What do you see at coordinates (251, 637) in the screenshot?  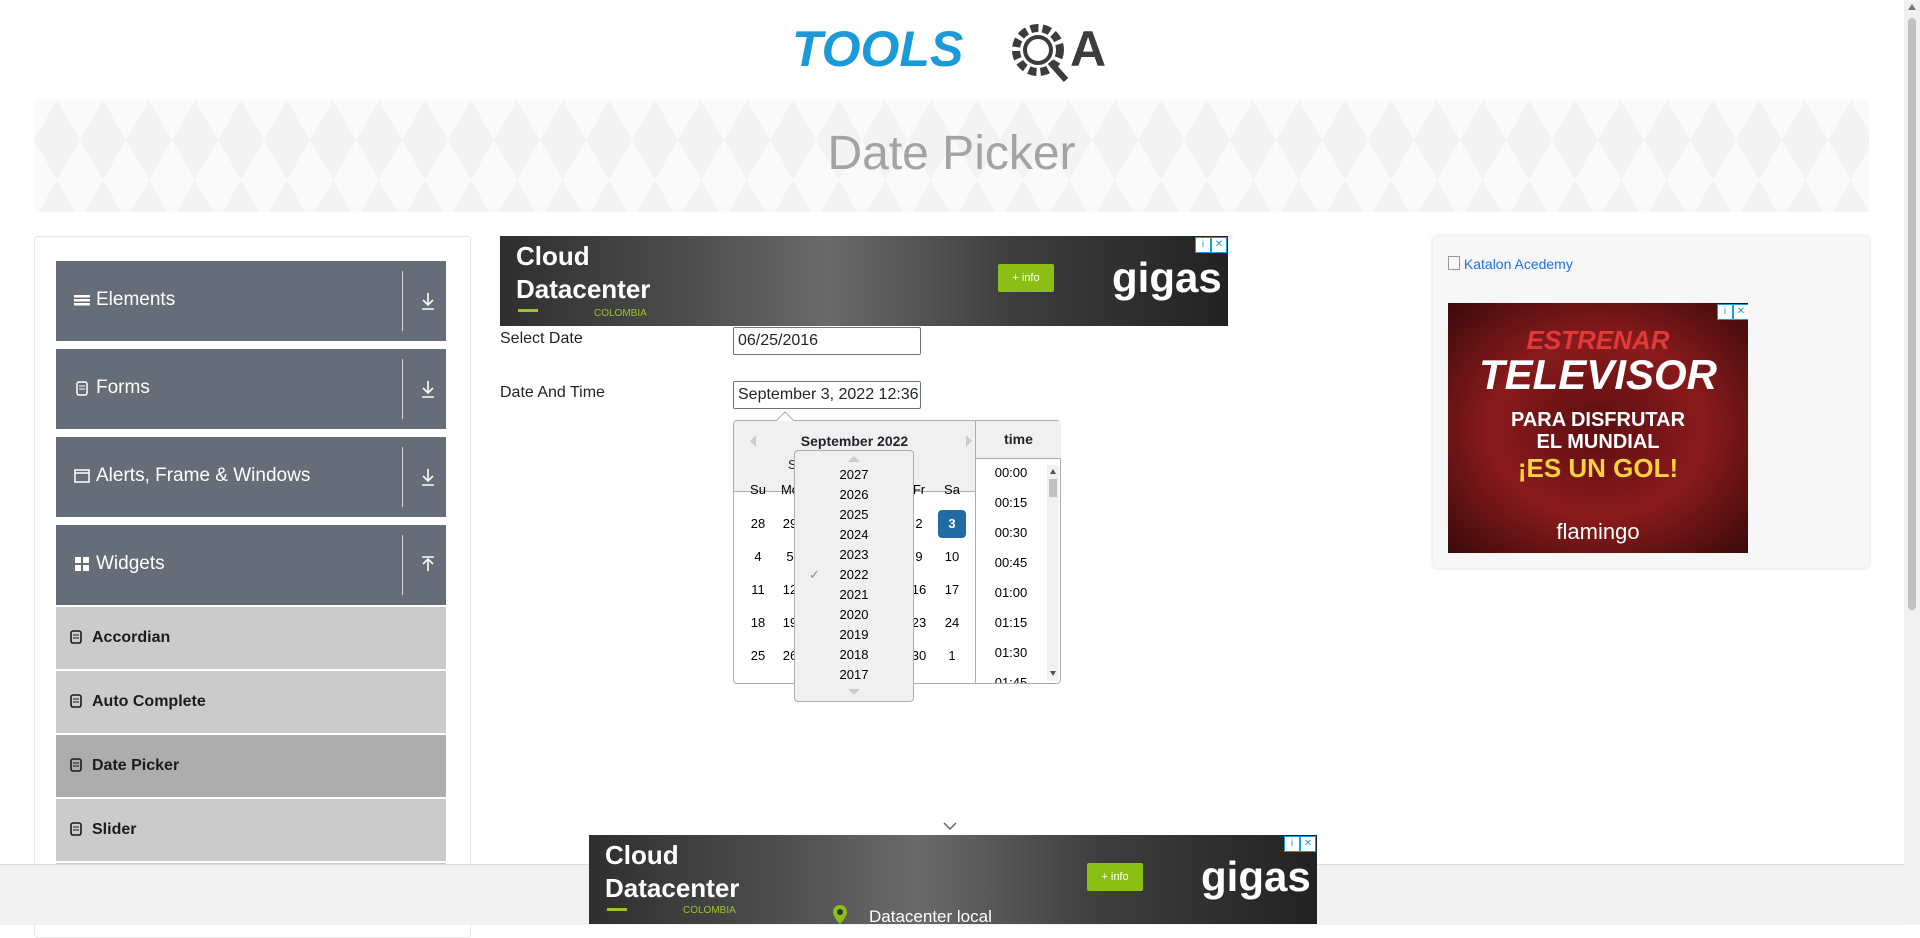 I see `sidebar-item-accordian: Accordian` at bounding box center [251, 637].